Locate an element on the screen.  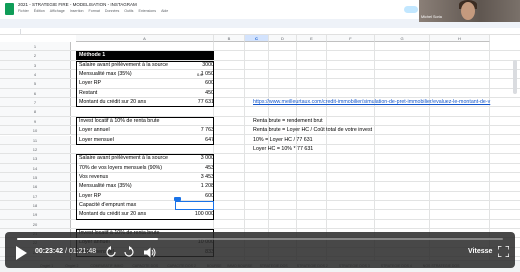
section-header-cell: Méthode 1 is located at coordinates (145, 56).